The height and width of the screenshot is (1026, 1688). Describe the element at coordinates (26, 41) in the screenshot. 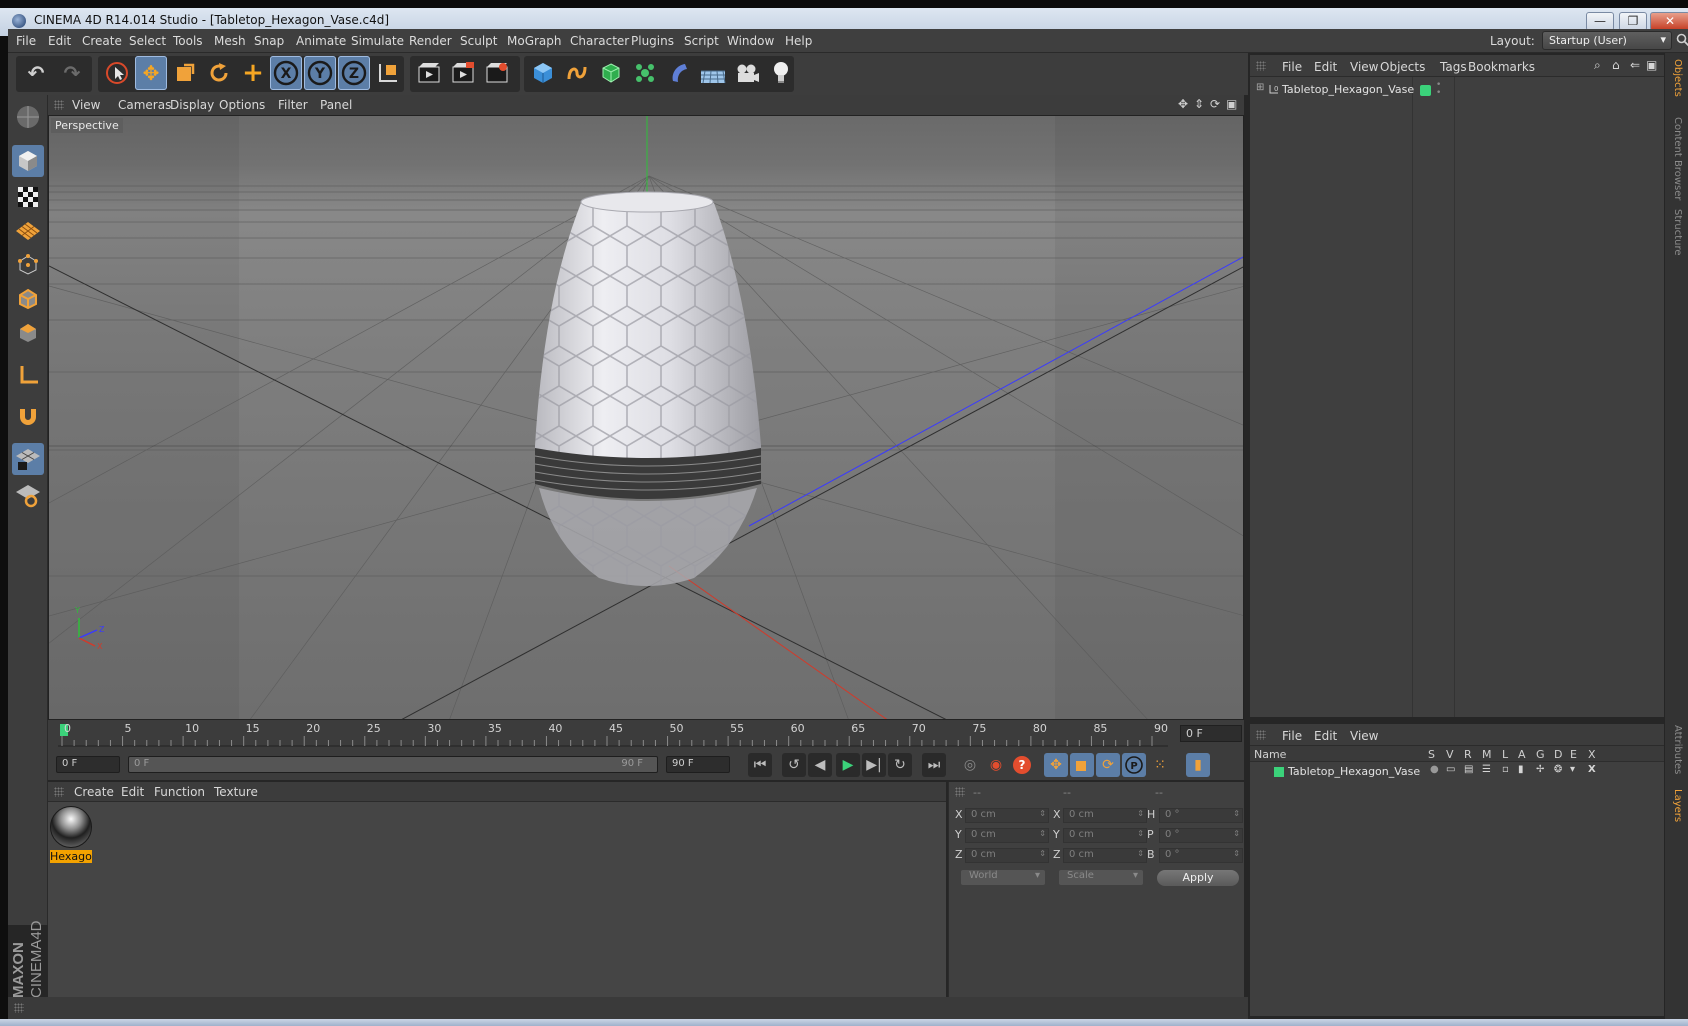

I see `menu-file: File` at that location.